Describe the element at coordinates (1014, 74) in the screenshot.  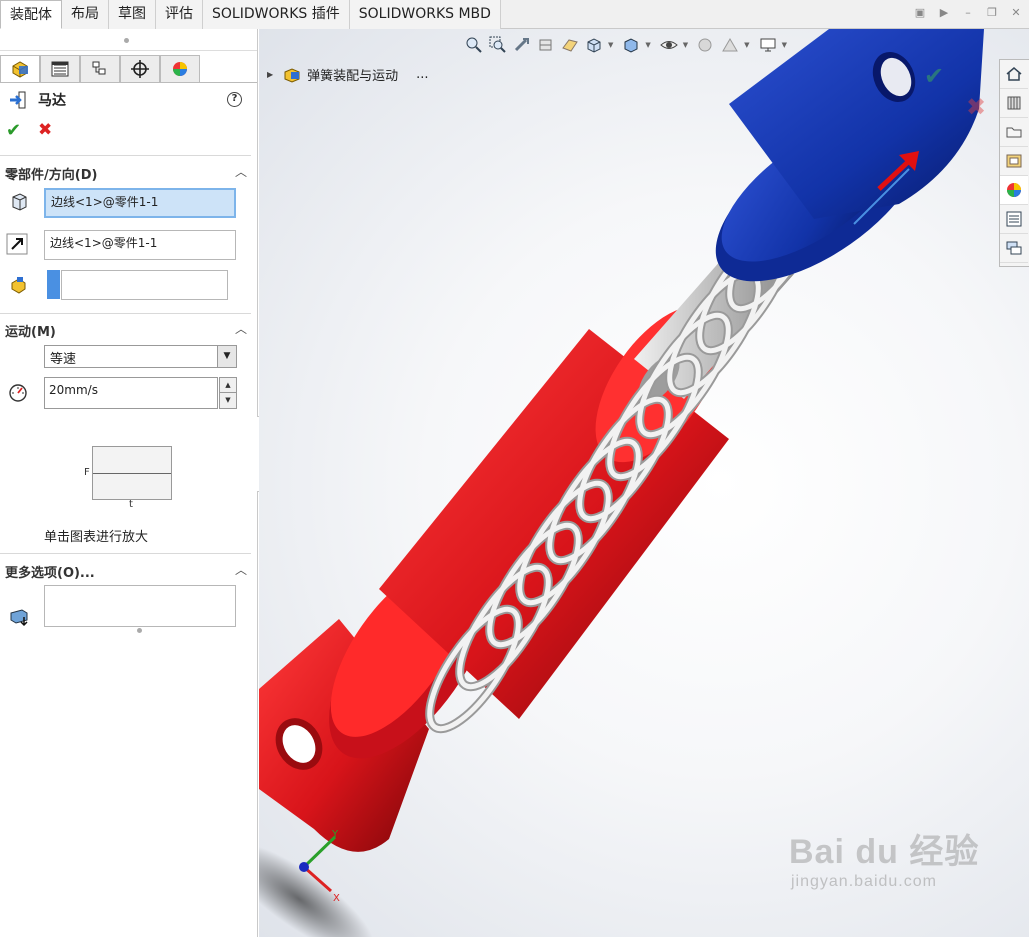
I see `solidworks-resources-icon` at that location.